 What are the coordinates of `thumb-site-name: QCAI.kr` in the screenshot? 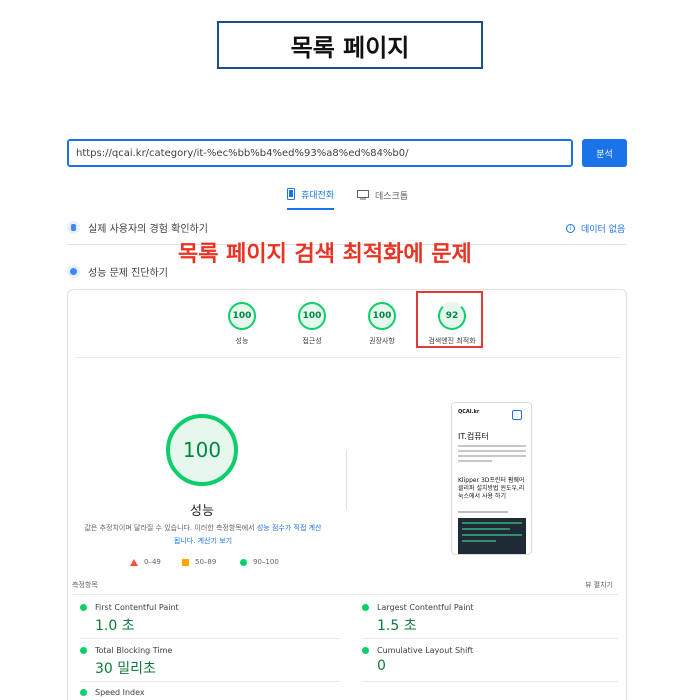 It's located at (469, 412).